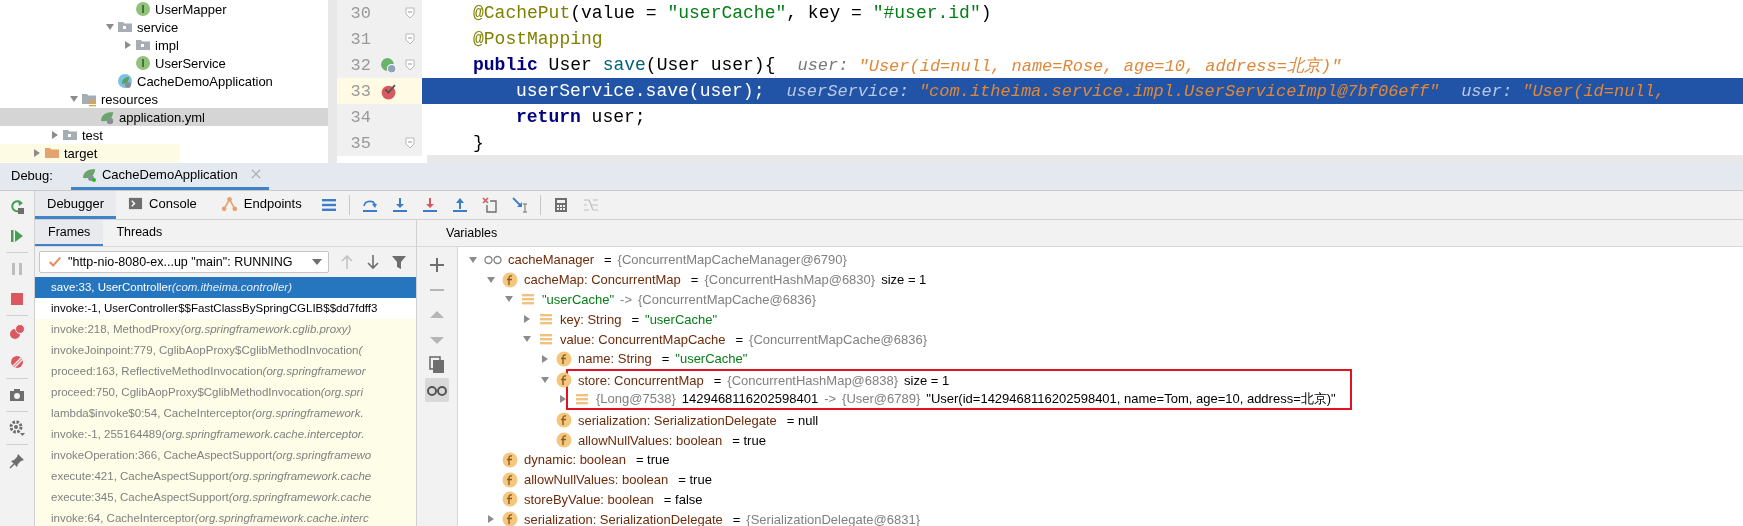 This screenshot has height=526, width=1743. Describe the element at coordinates (551, 260) in the screenshot. I see `variable-name: cacheManager` at that location.